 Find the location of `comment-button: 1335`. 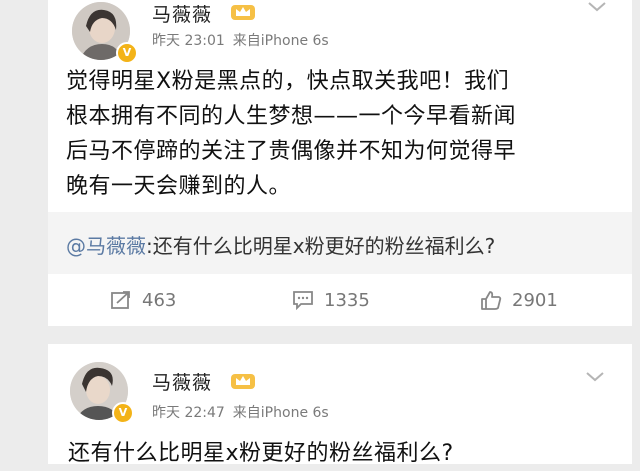

comment-button: 1335 is located at coordinates (331, 300).